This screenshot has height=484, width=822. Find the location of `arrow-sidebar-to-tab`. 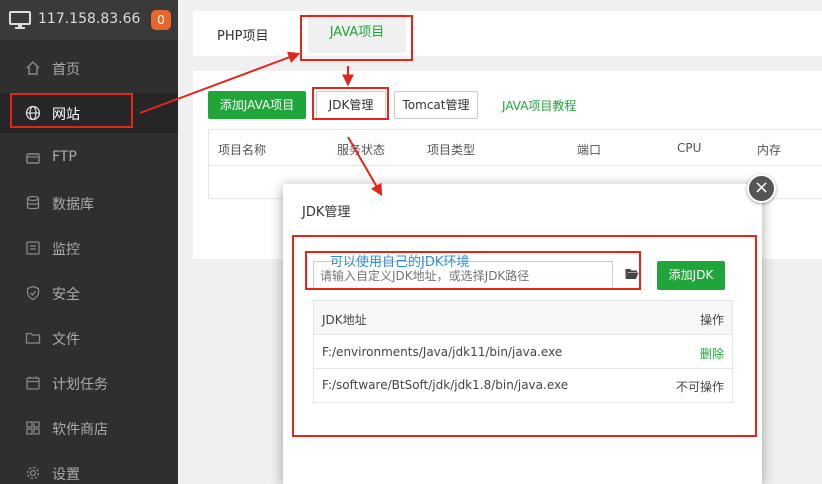

arrow-sidebar-to-tab is located at coordinates (220, 82).